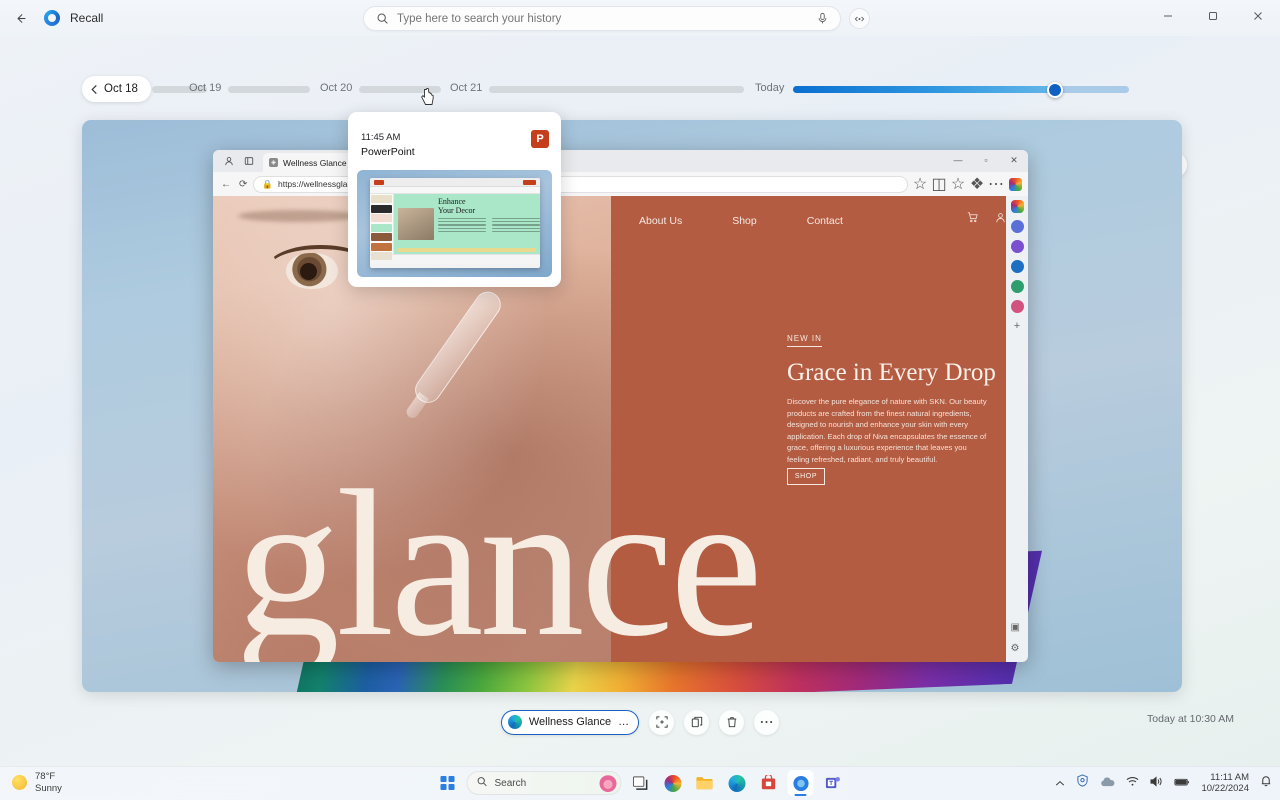  What do you see at coordinates (336, 88) in the screenshot?
I see `timeline-label-oct20: Oct 20` at bounding box center [336, 88].